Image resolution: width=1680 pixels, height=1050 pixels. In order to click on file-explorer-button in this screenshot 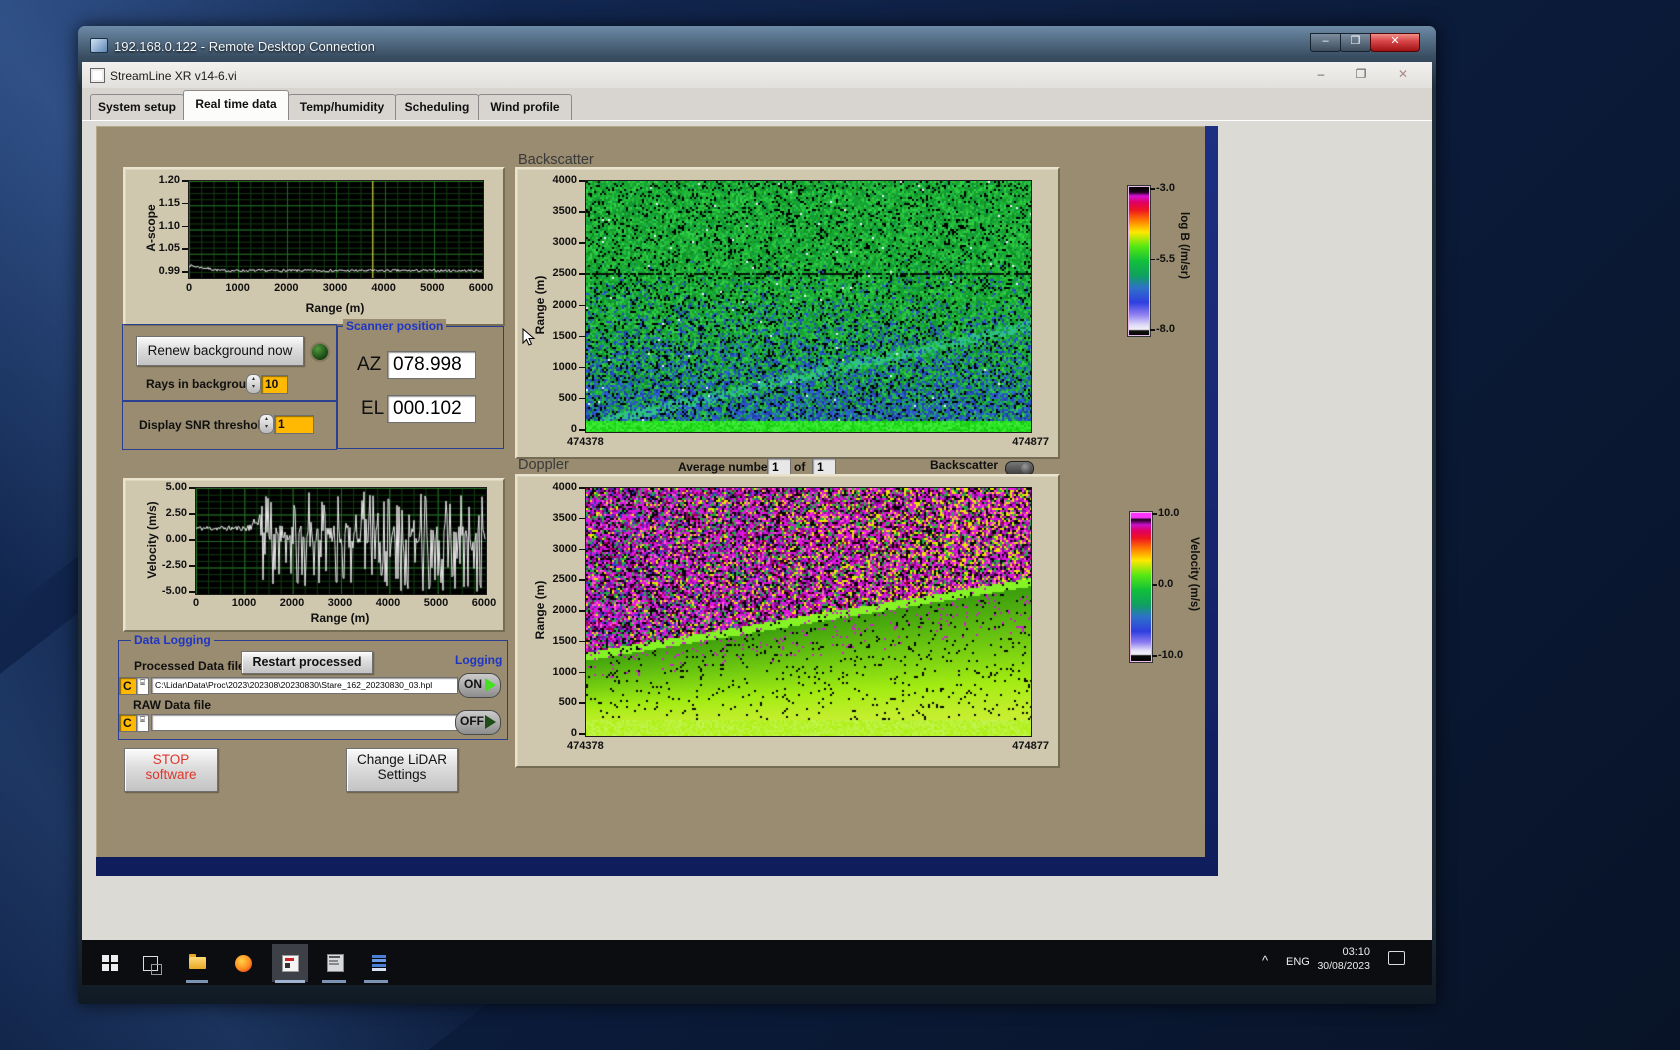, I will do `click(197, 963)`.